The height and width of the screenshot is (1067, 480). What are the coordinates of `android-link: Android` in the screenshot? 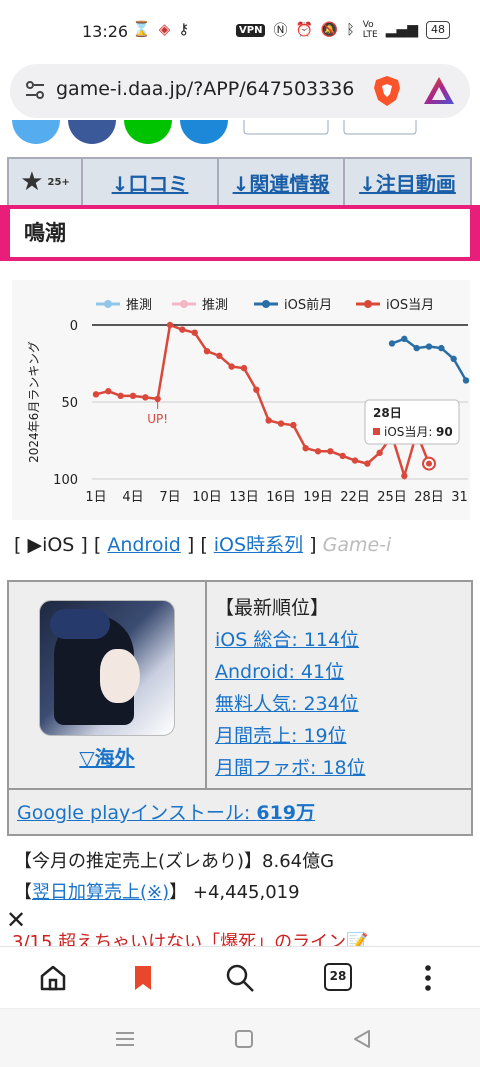 It's located at (143, 545).